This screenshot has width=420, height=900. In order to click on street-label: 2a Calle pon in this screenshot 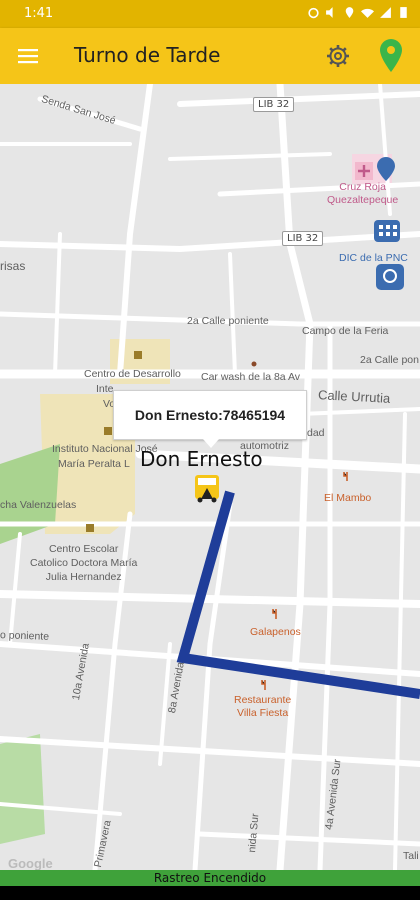, I will do `click(389, 360)`.